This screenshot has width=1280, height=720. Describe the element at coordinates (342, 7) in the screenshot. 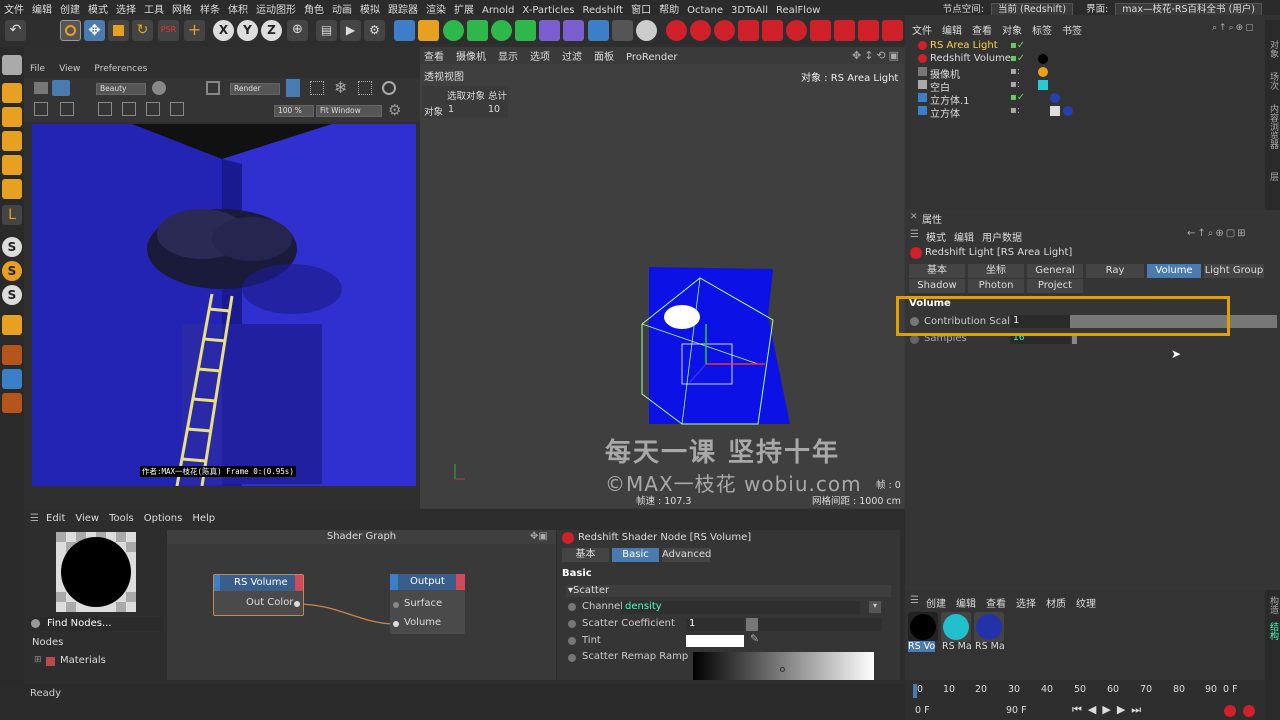

I see `menu-animate: 动画` at that location.